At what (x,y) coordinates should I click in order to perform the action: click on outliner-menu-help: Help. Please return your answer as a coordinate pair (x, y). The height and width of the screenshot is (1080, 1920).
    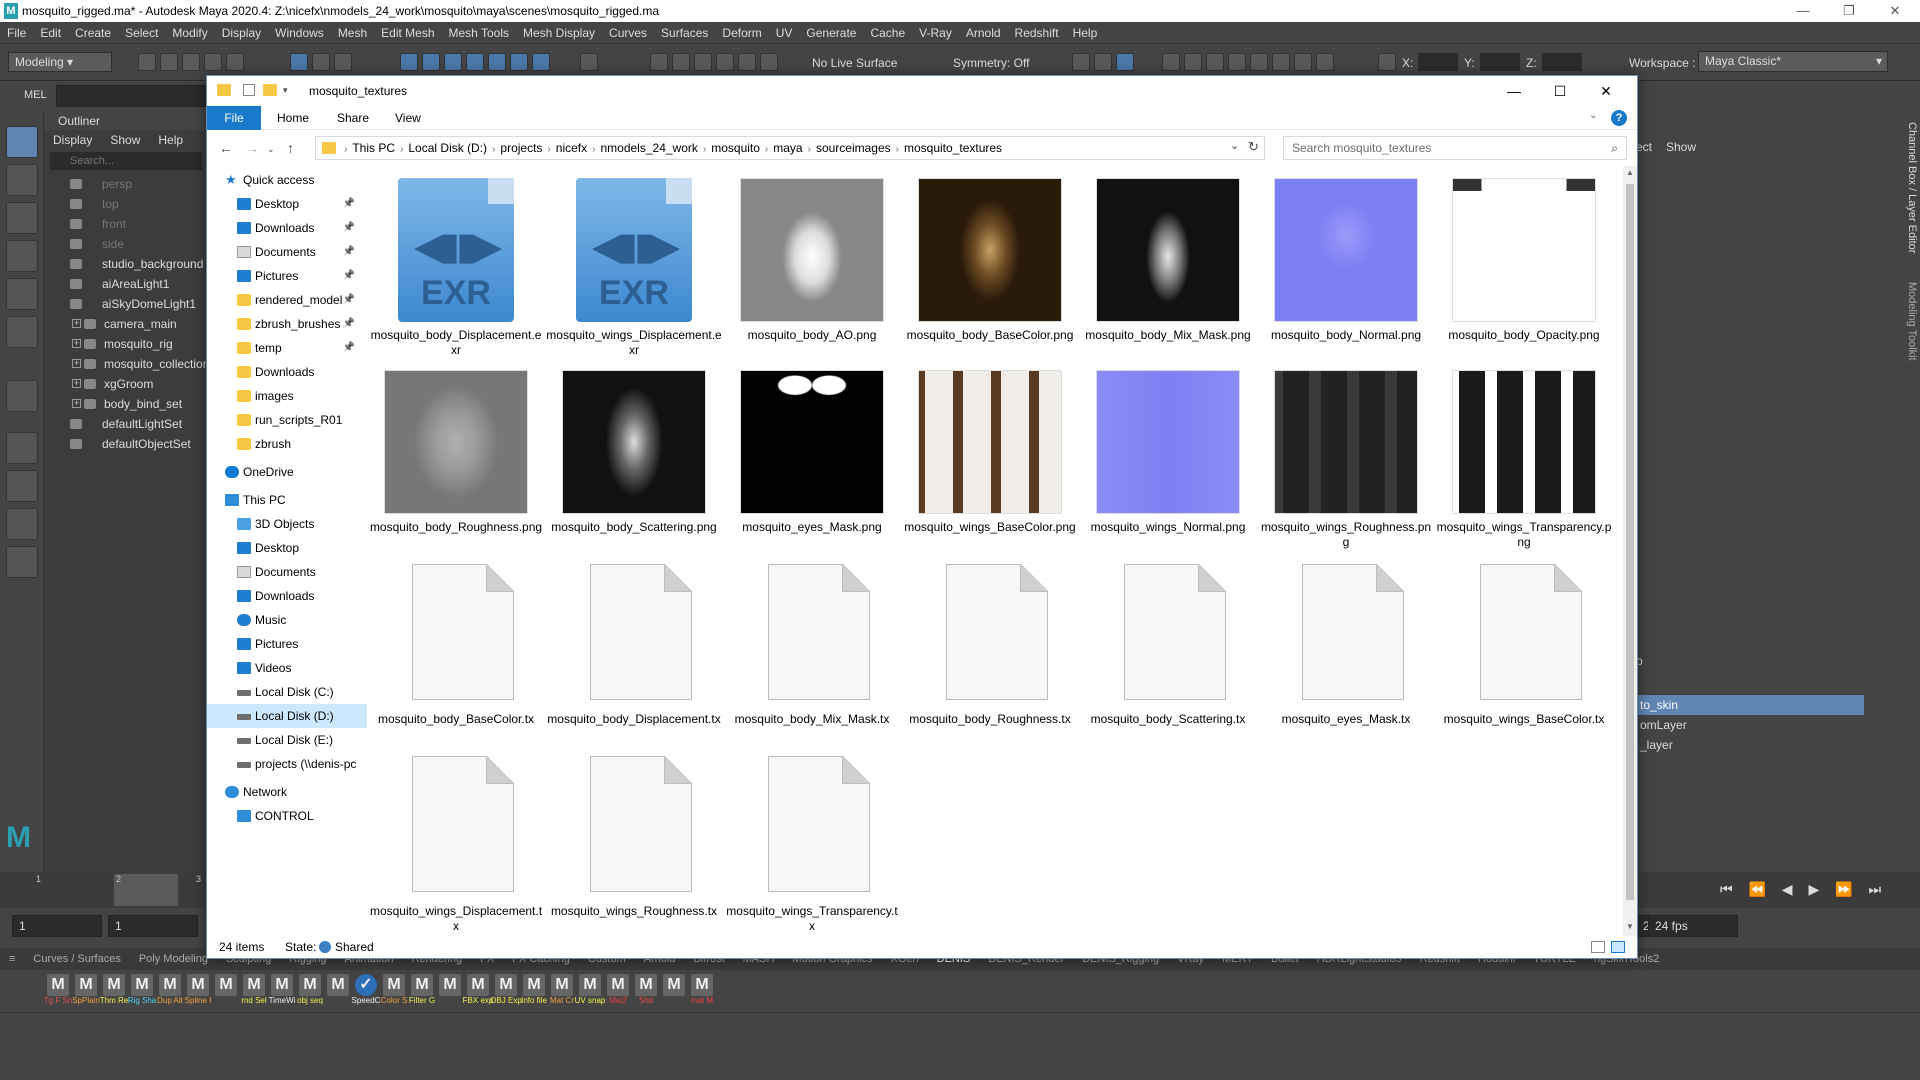
    Looking at the image, I should click on (170, 140).